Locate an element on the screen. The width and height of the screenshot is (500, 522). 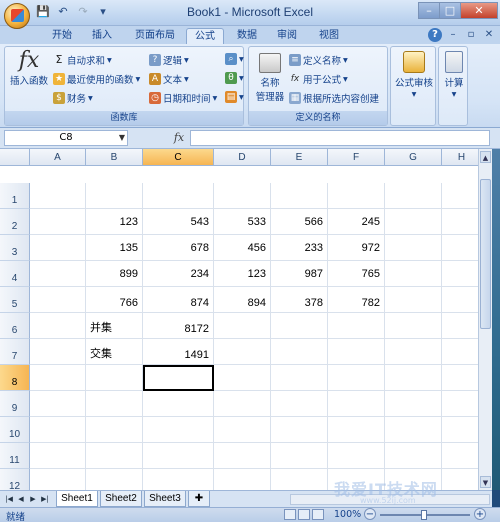
cell-f3: 972 is located at coordinates (356, 248).